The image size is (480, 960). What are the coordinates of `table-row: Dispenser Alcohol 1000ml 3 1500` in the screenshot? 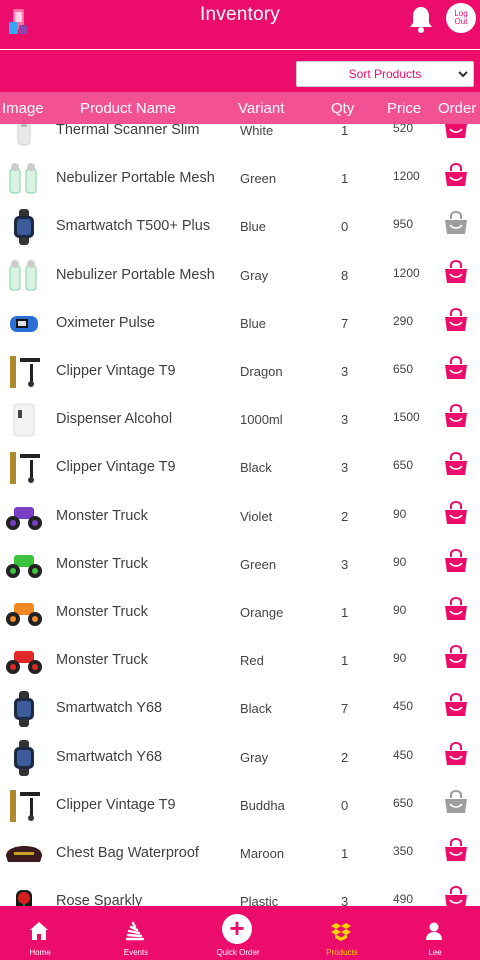 It's located at (240, 420).